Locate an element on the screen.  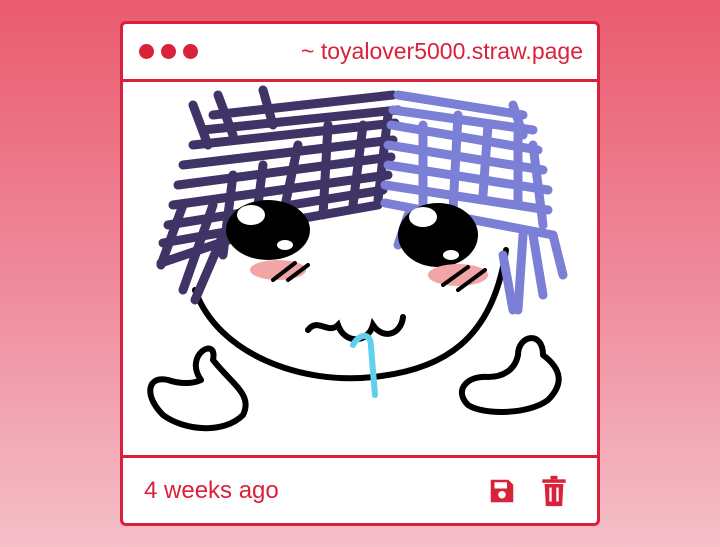
save-button is located at coordinates (502, 491).